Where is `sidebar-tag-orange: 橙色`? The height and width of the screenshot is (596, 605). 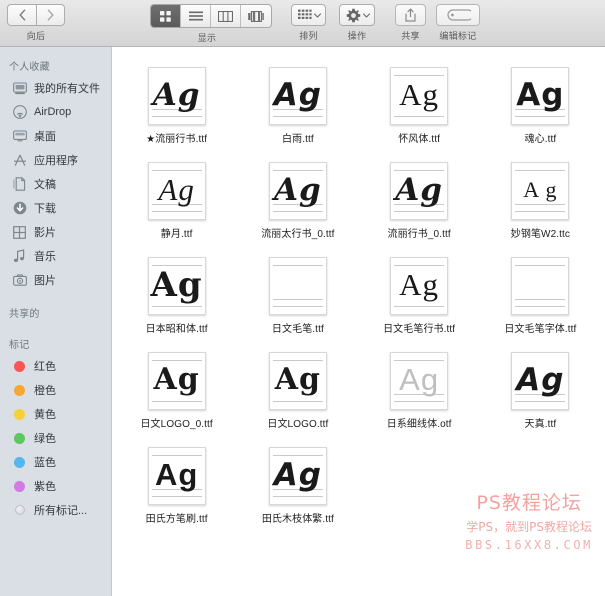 sidebar-tag-orange: 橙色 is located at coordinates (55, 390).